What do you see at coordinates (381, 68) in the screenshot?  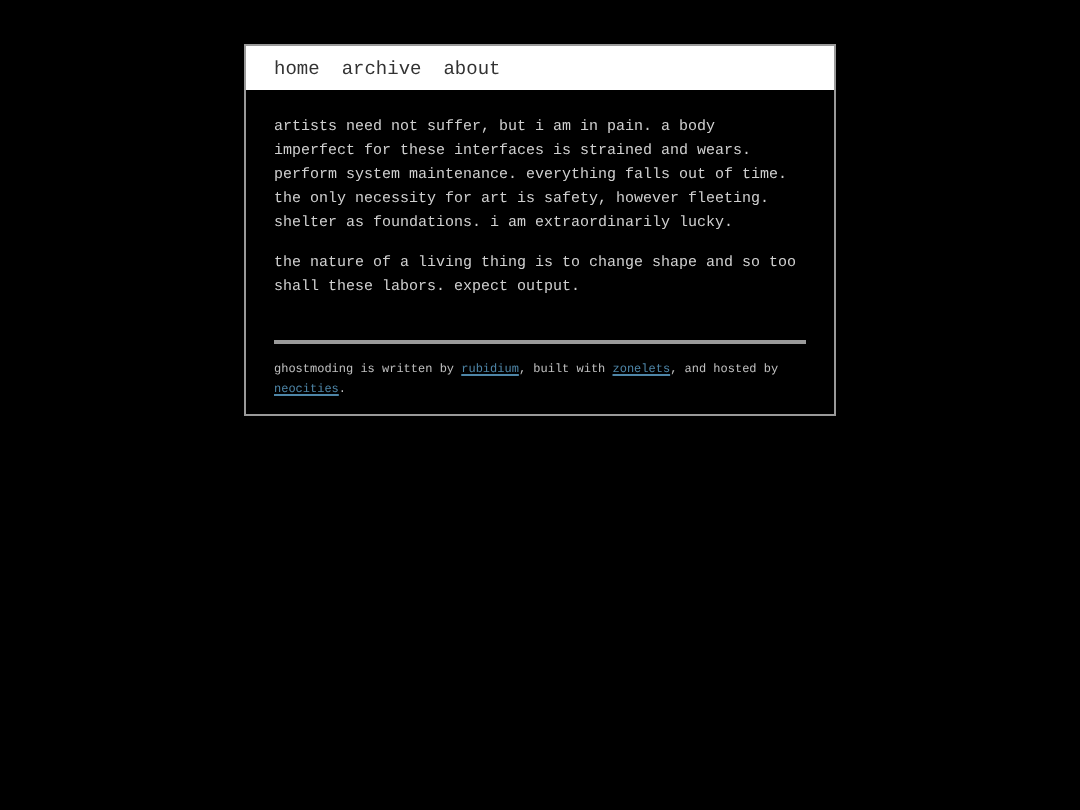 I see `nav-link: archive` at bounding box center [381, 68].